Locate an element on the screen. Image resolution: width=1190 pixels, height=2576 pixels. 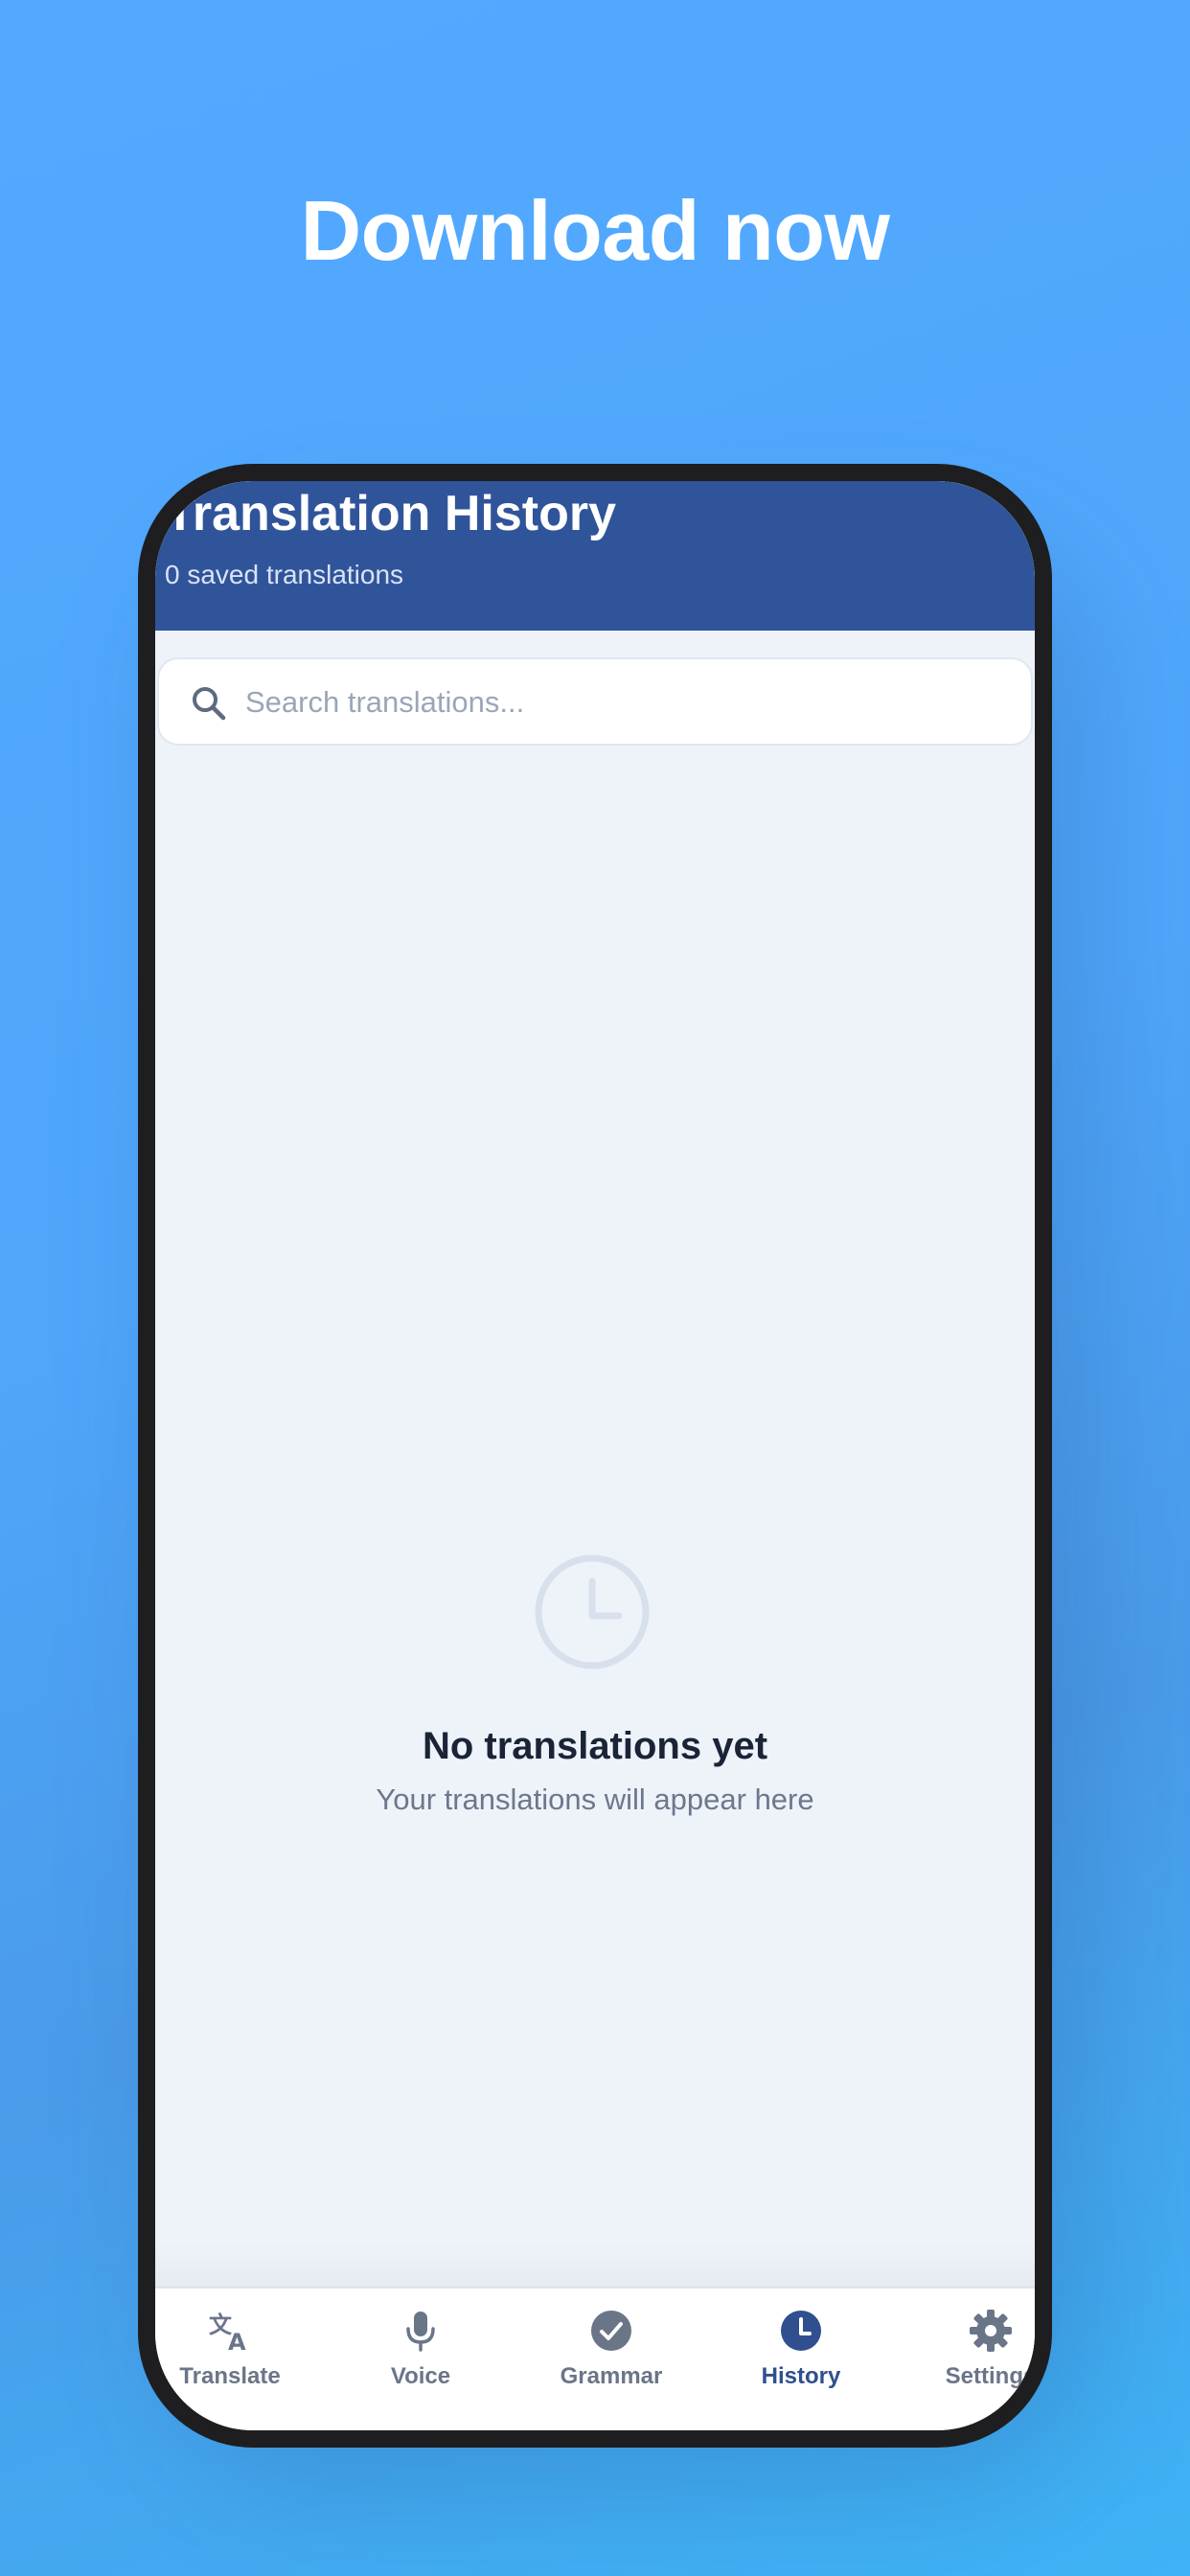
svg-text: A is located at coordinates (237, 2341).